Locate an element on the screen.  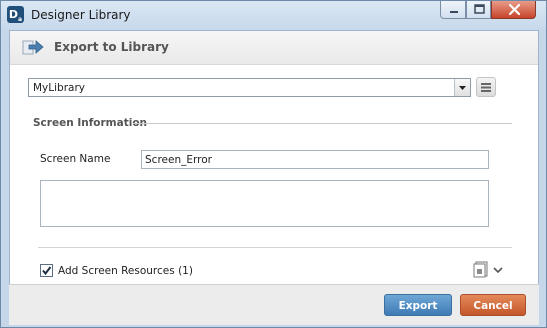
library-menu-button is located at coordinates (486, 87).